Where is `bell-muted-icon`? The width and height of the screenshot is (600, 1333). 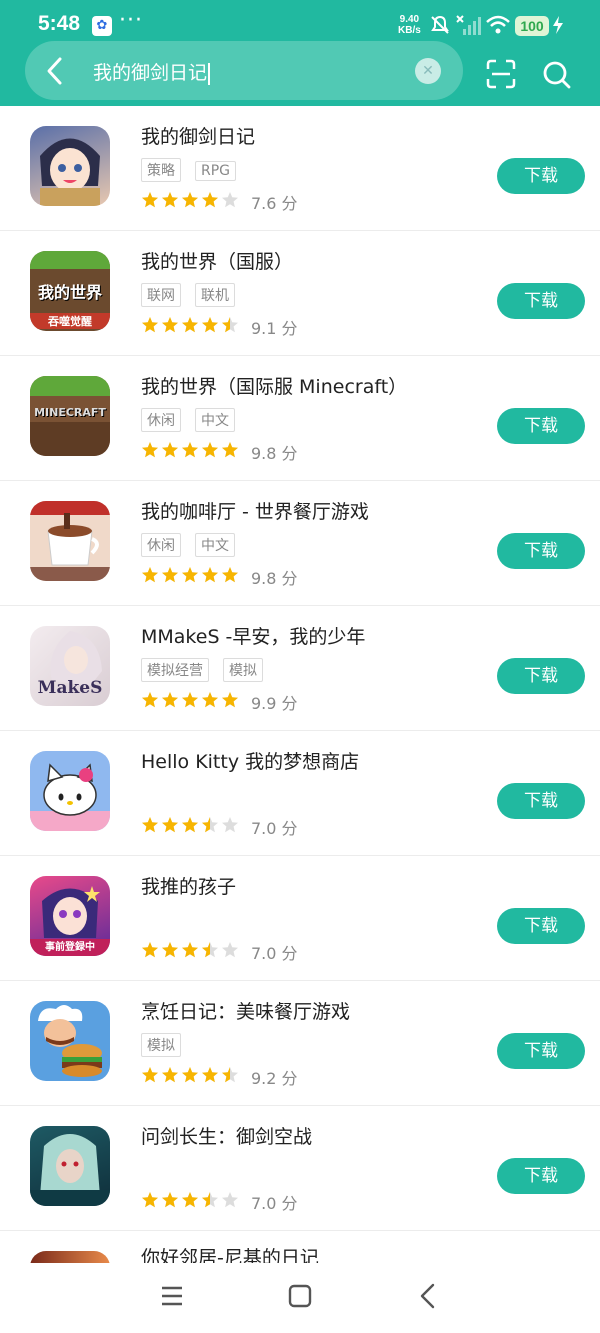
bell-muted-icon is located at coordinates (440, 24).